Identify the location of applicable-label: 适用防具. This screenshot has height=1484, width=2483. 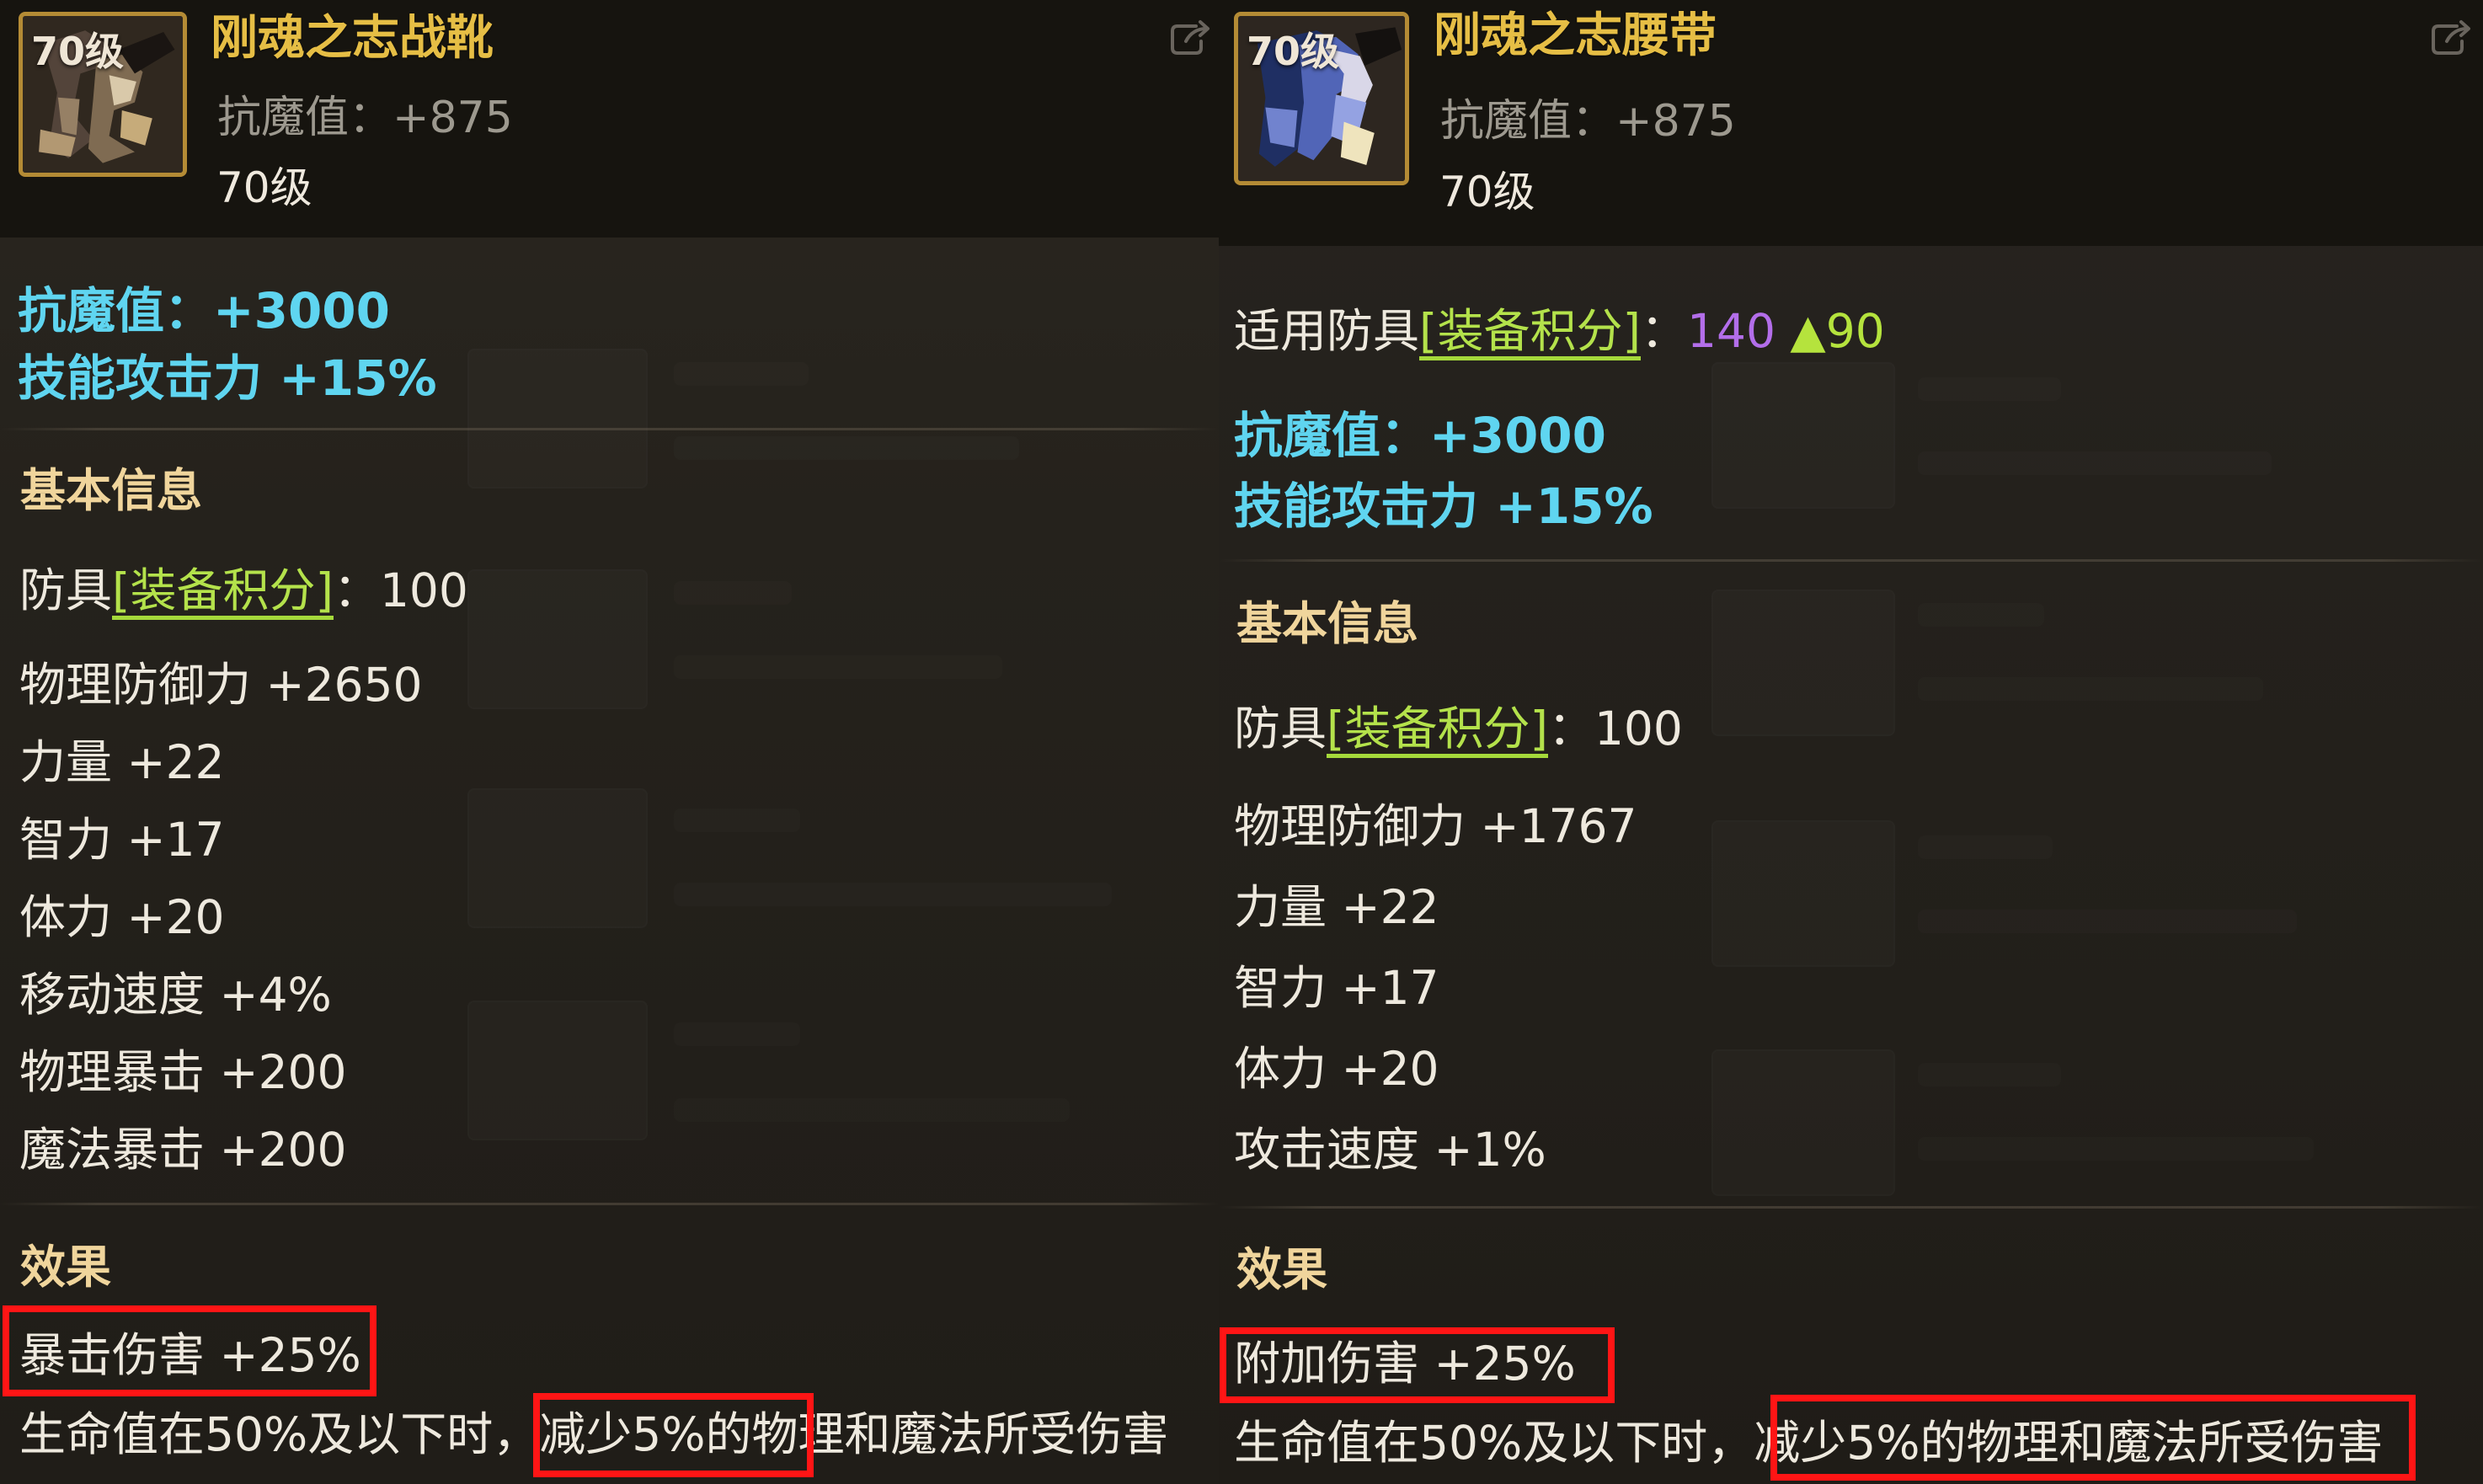
(1327, 331).